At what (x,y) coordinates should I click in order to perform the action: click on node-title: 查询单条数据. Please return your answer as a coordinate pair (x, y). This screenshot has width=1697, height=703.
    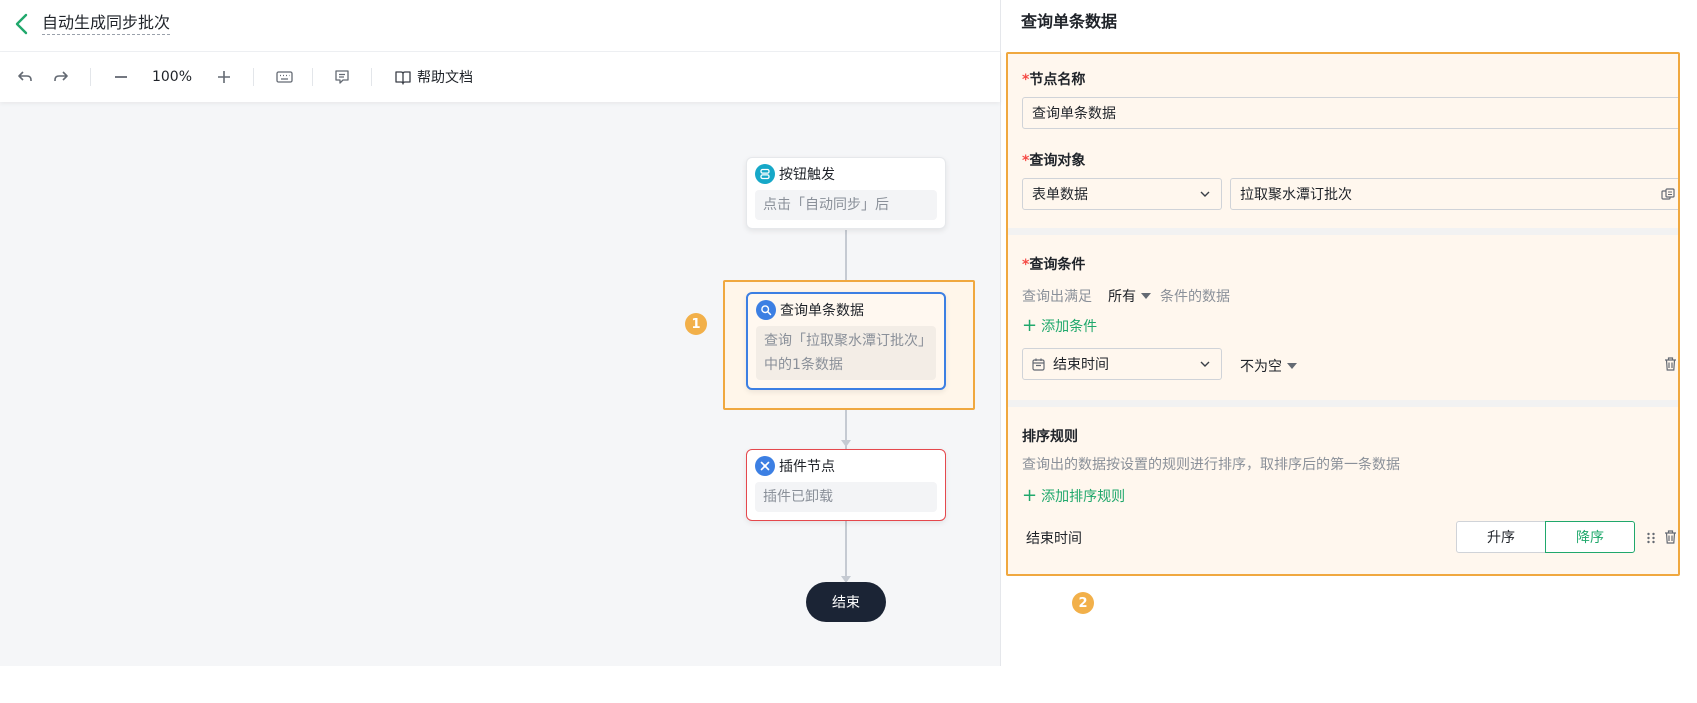
    Looking at the image, I should click on (822, 311).